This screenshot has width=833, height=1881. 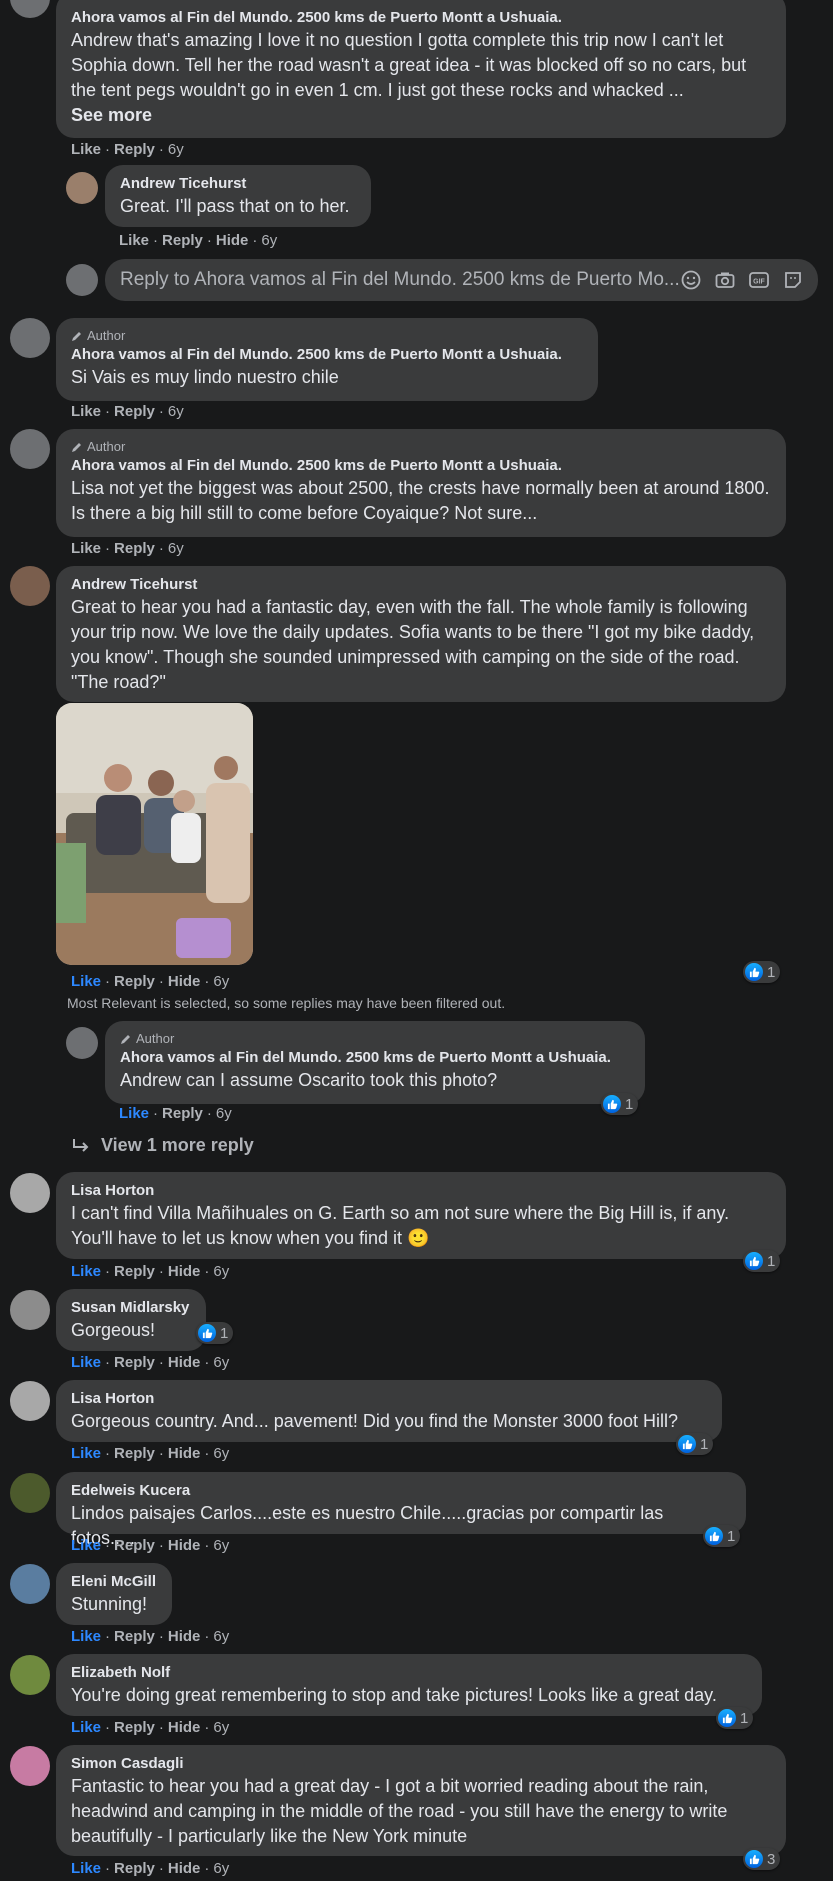 What do you see at coordinates (401, 1491) in the screenshot?
I see `comment-author-name: Edelweis Kucera` at bounding box center [401, 1491].